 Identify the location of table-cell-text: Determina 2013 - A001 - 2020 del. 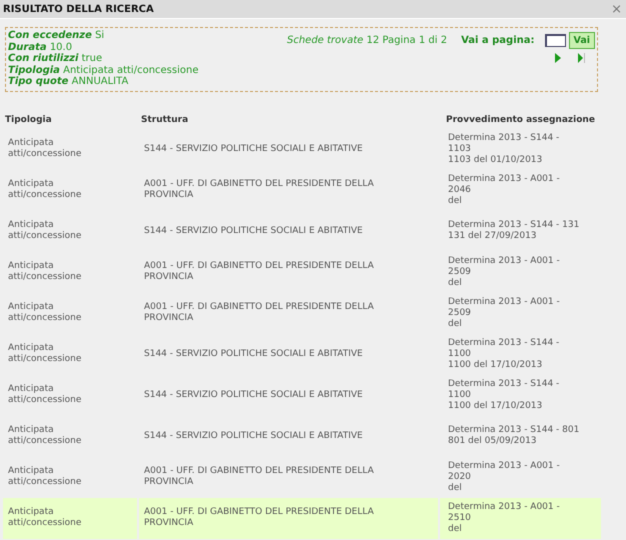
(504, 477).